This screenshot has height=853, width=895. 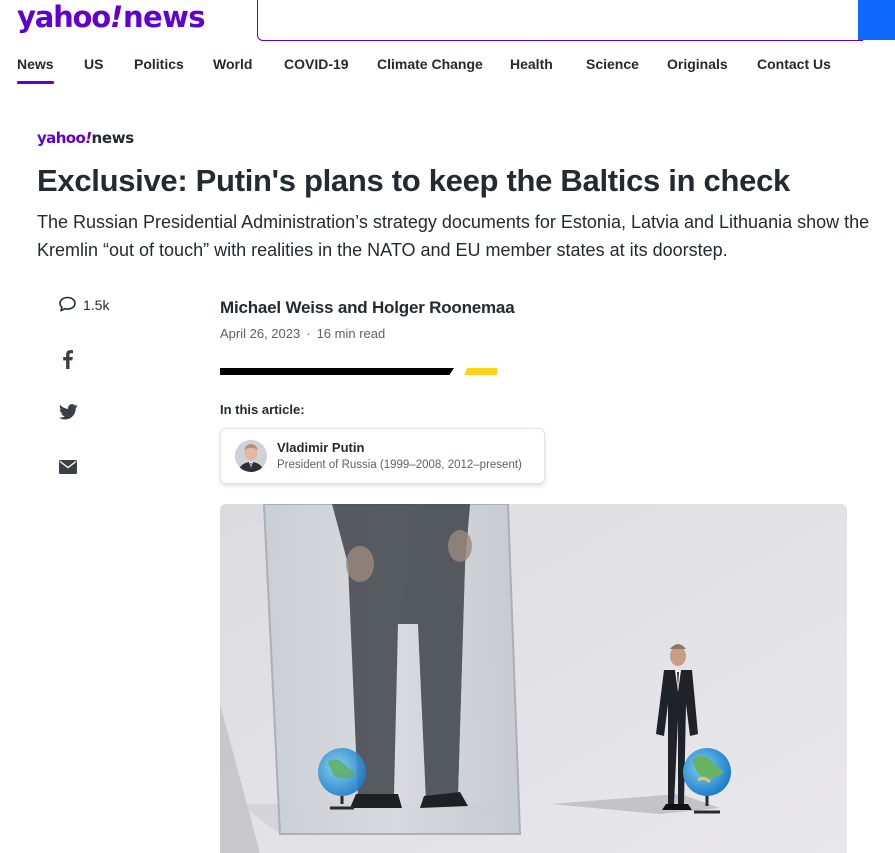 I want to click on logo-bang: !, so click(x=116, y=17).